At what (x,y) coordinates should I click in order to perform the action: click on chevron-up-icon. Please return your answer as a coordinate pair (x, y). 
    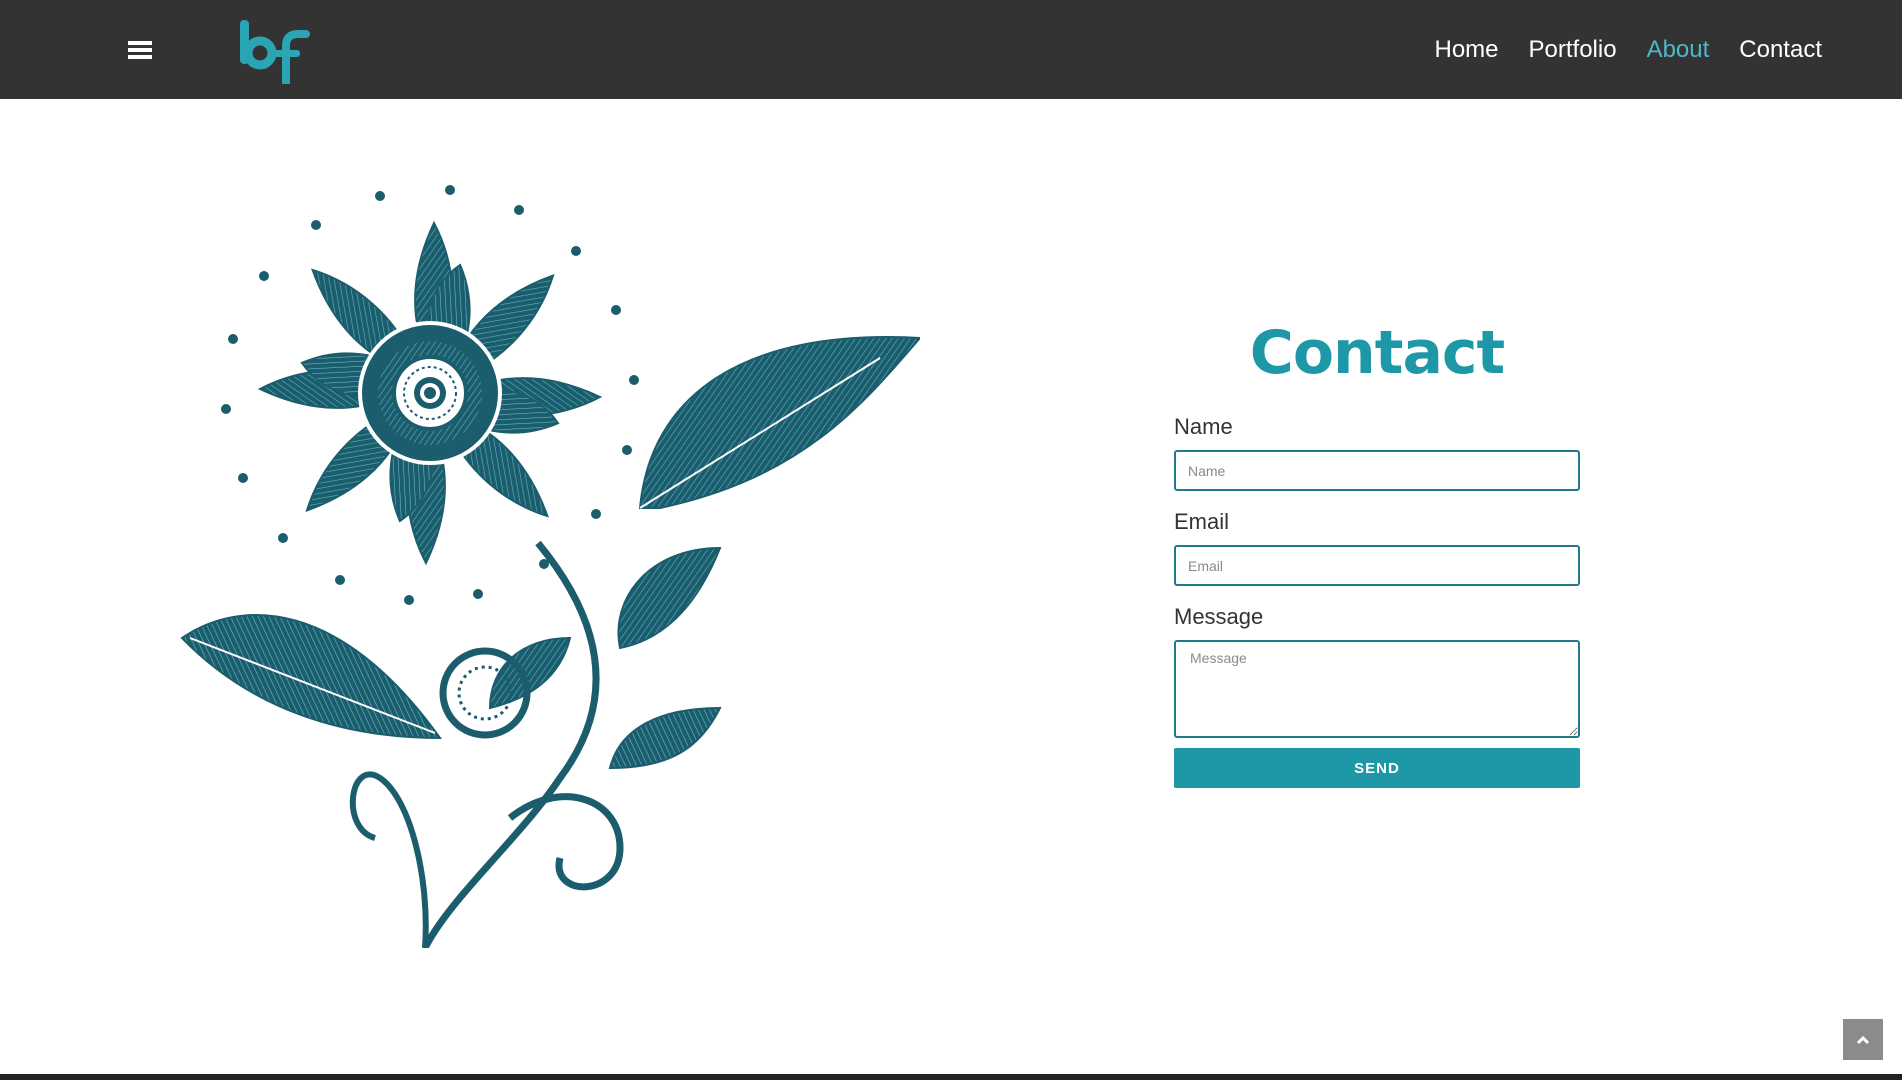
    Looking at the image, I should click on (1863, 1039).